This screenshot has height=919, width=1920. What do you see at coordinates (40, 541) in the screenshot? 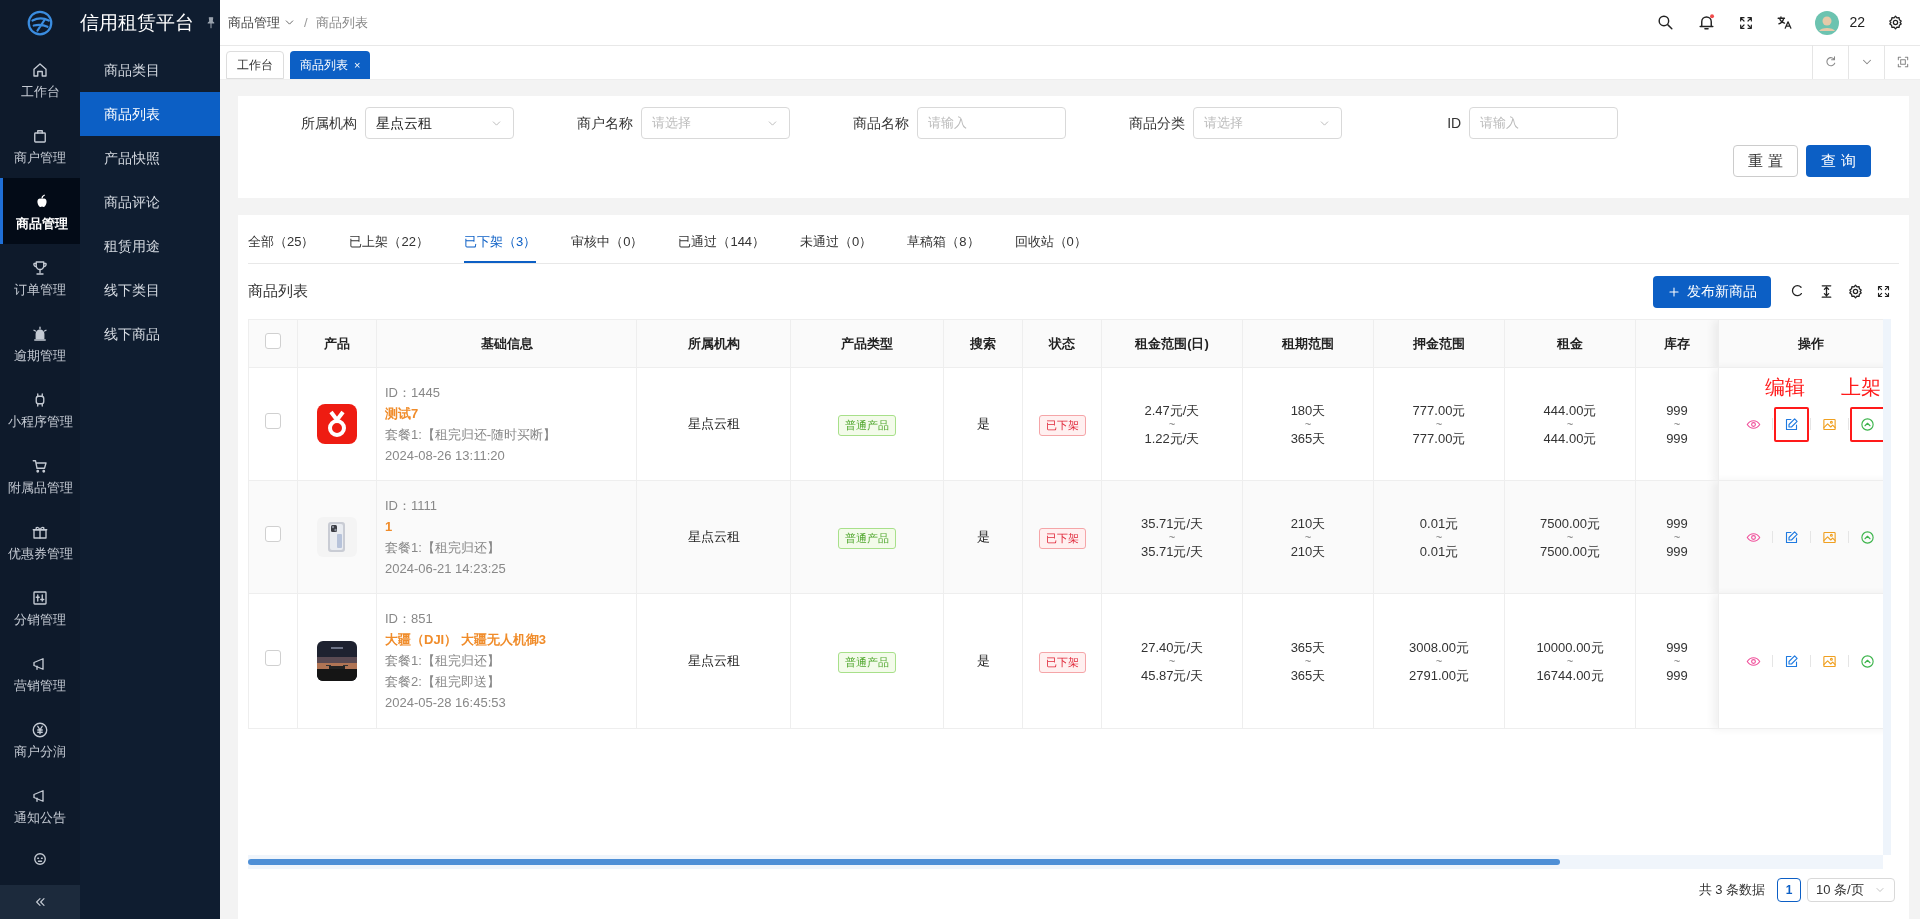
I see `nav-item: 优惠券管理` at bounding box center [40, 541].